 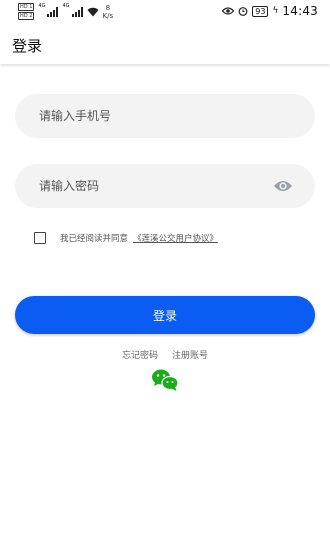 What do you see at coordinates (65, 11) in the screenshot?
I see `status-left: HD 1 HD 2 4G 4G 8 K/s` at bounding box center [65, 11].